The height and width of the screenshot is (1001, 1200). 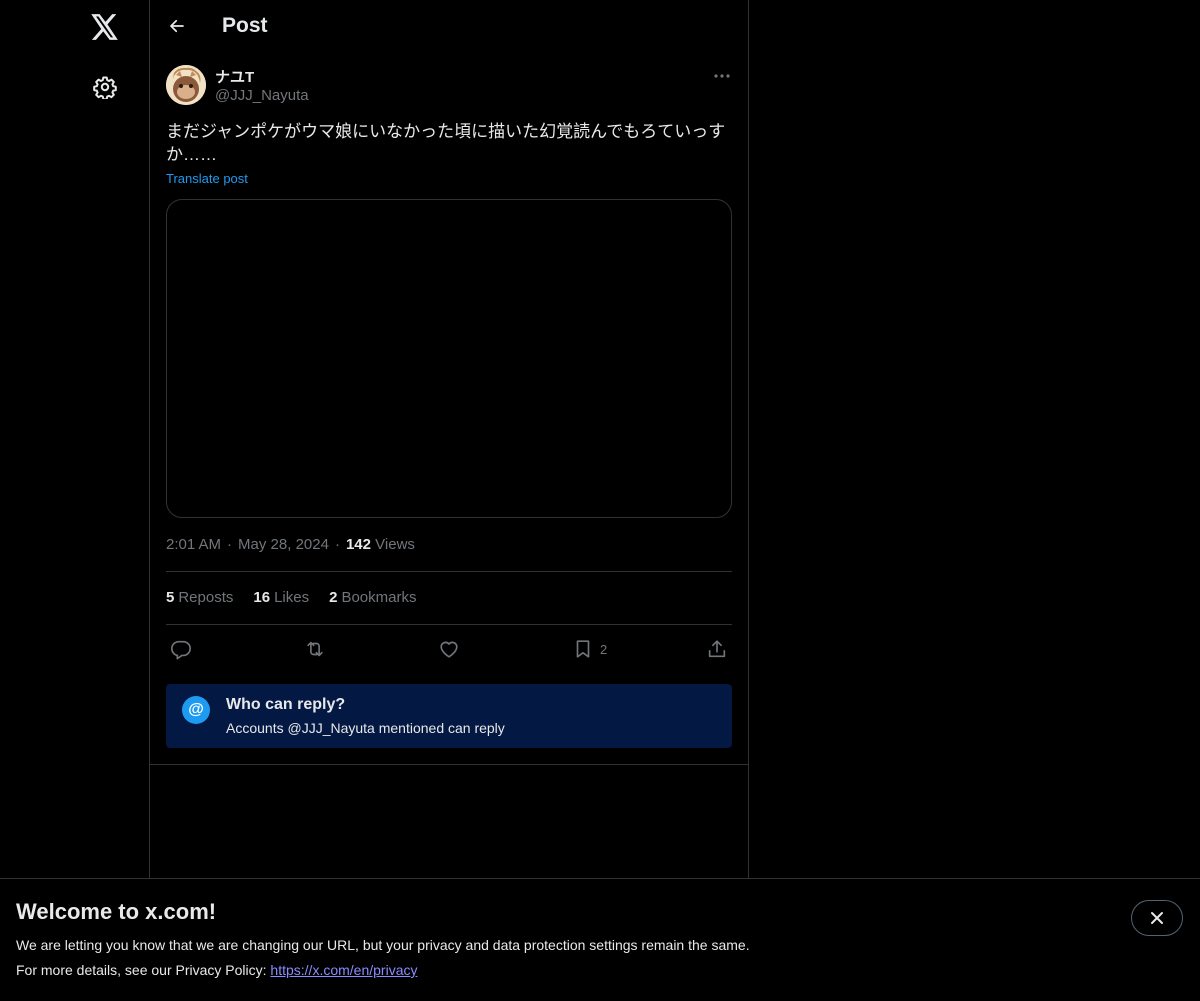 I want to click on bookmarks-count: 2, so click(x=333, y=597).